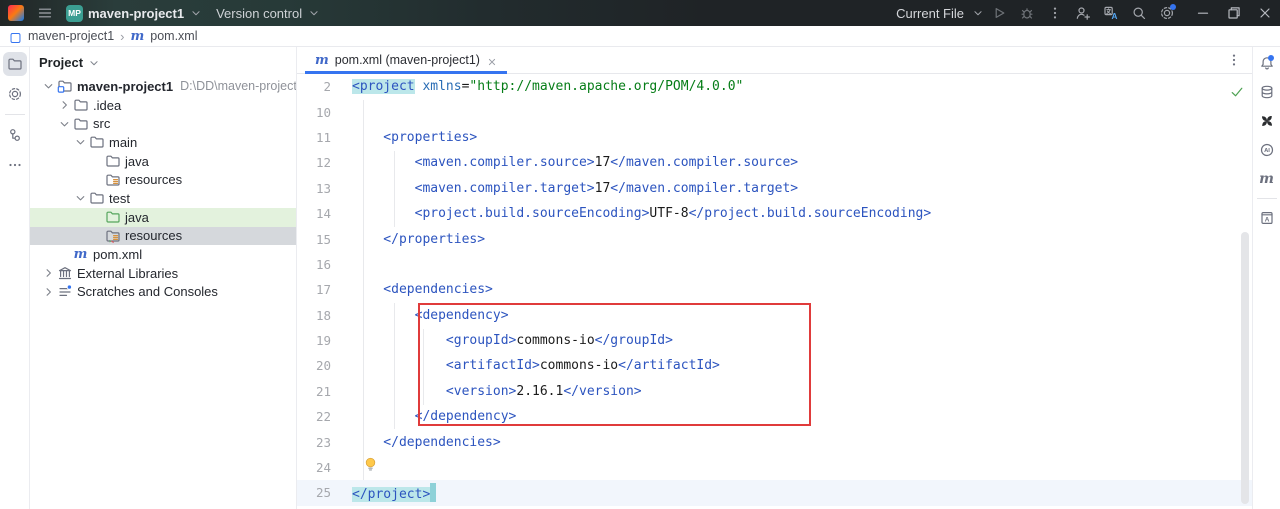 The width and height of the screenshot is (1280, 509). I want to click on line-number: 20, so click(324, 365).